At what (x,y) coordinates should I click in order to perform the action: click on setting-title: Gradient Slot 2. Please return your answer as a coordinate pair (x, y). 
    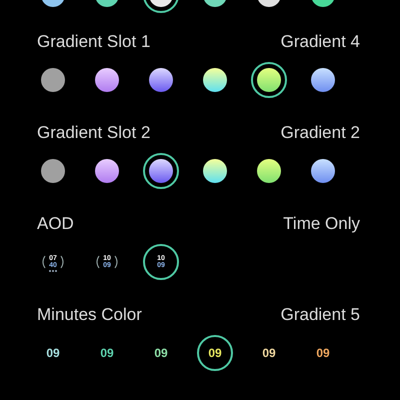
    Looking at the image, I should click on (93, 133).